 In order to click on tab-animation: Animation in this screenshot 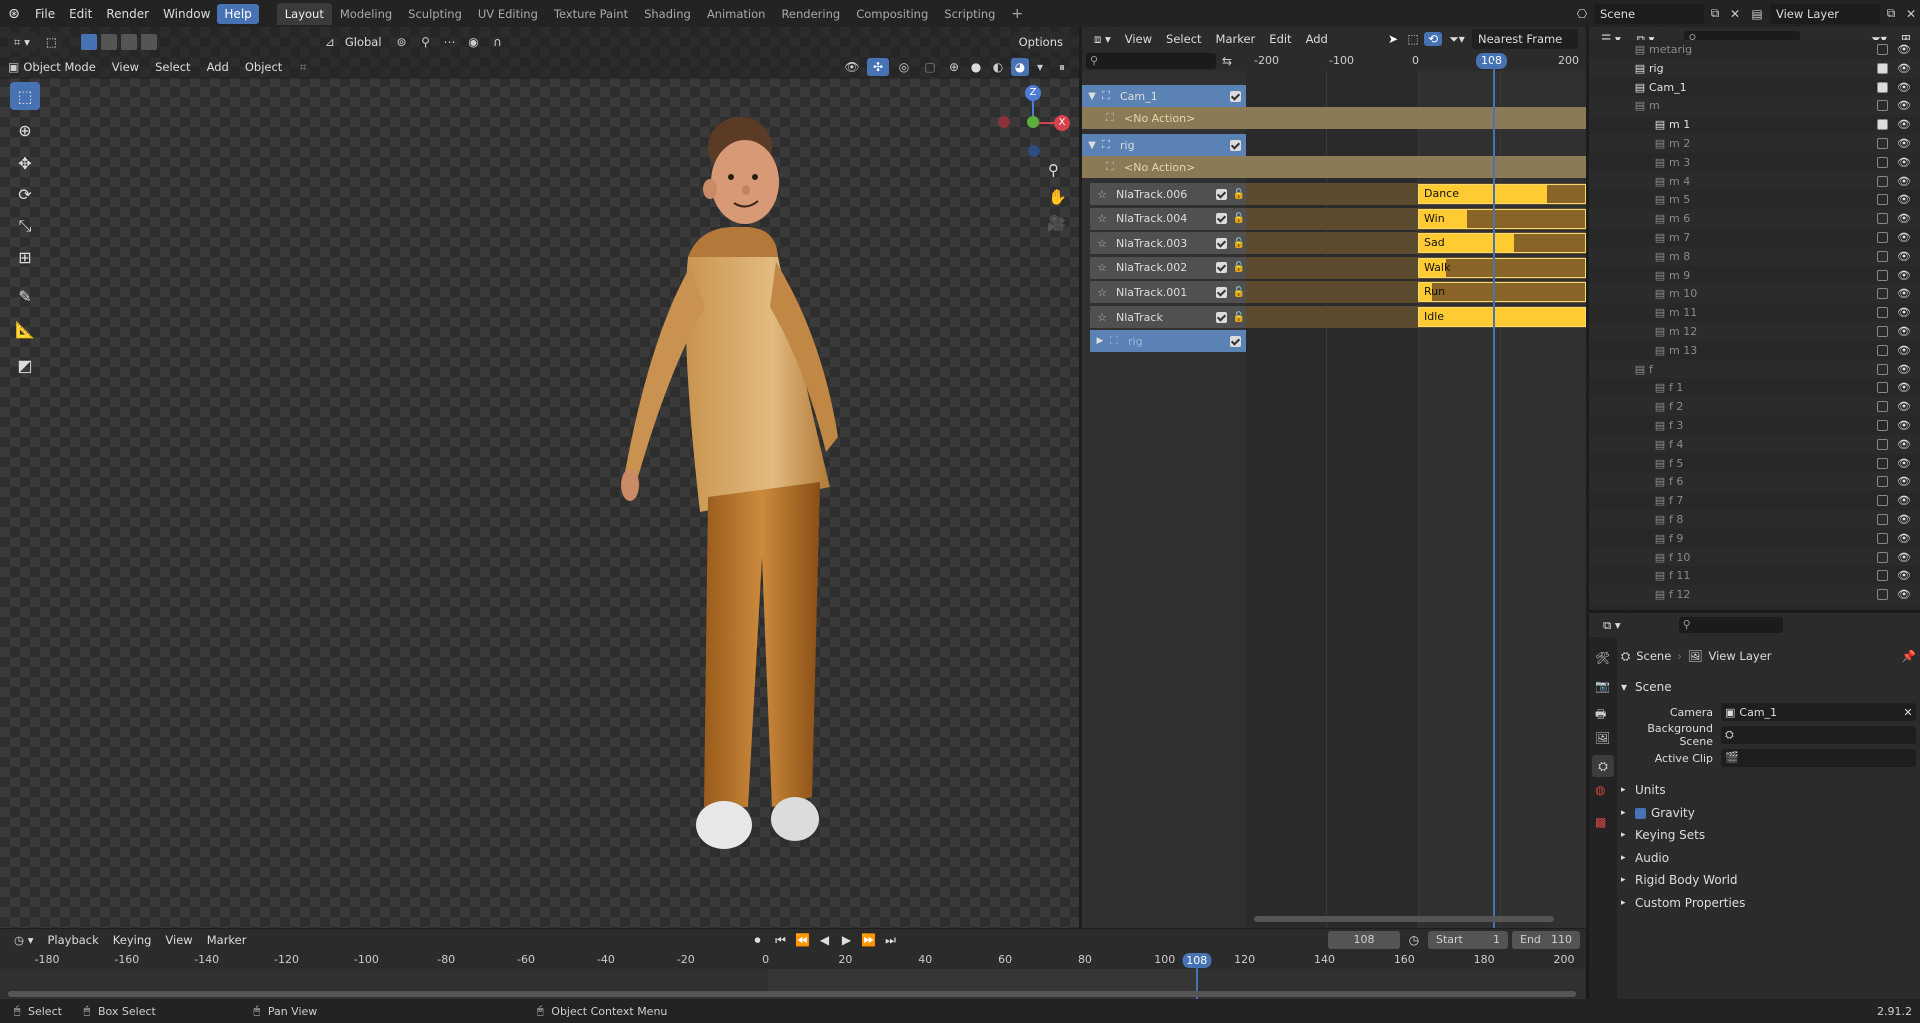, I will do `click(736, 14)`.